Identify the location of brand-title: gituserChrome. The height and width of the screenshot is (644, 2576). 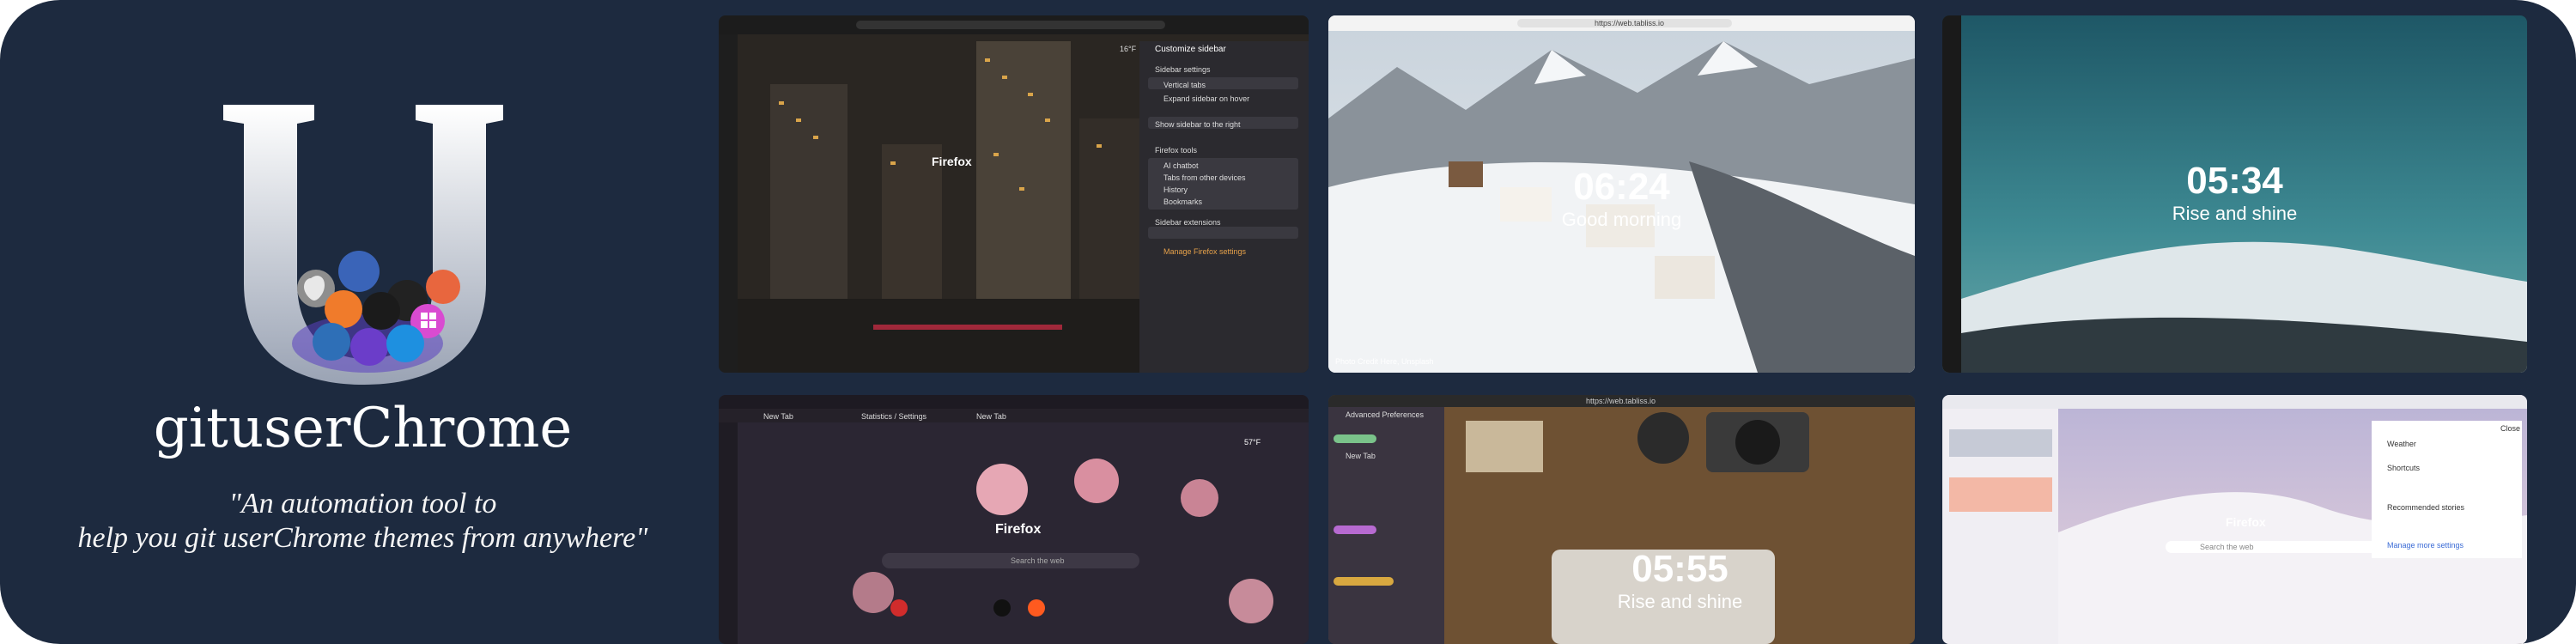
(363, 429).